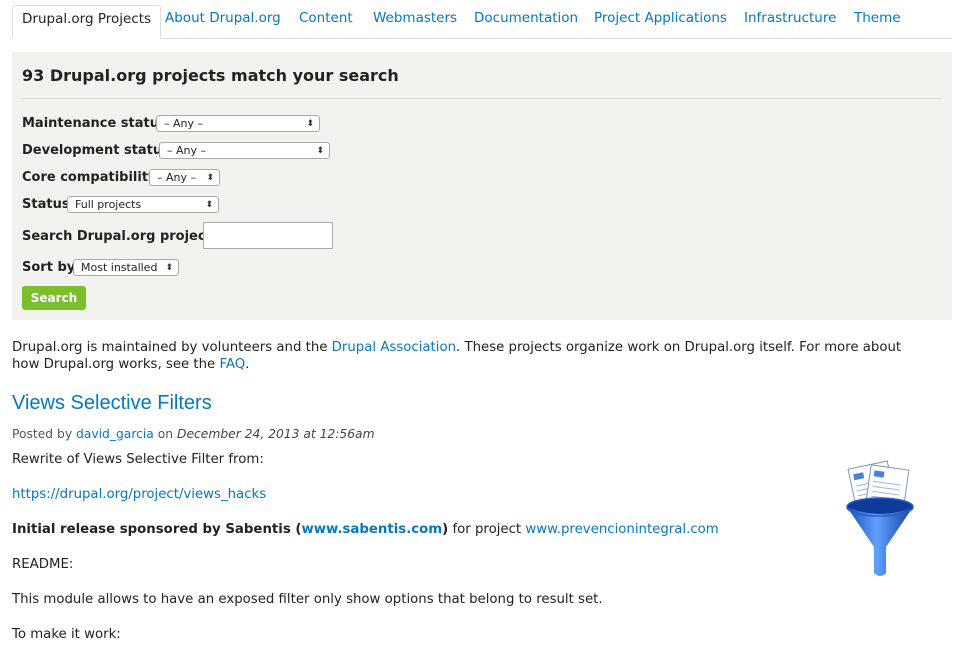  Describe the element at coordinates (880, 518) in the screenshot. I see `funnel-document-icon` at that location.